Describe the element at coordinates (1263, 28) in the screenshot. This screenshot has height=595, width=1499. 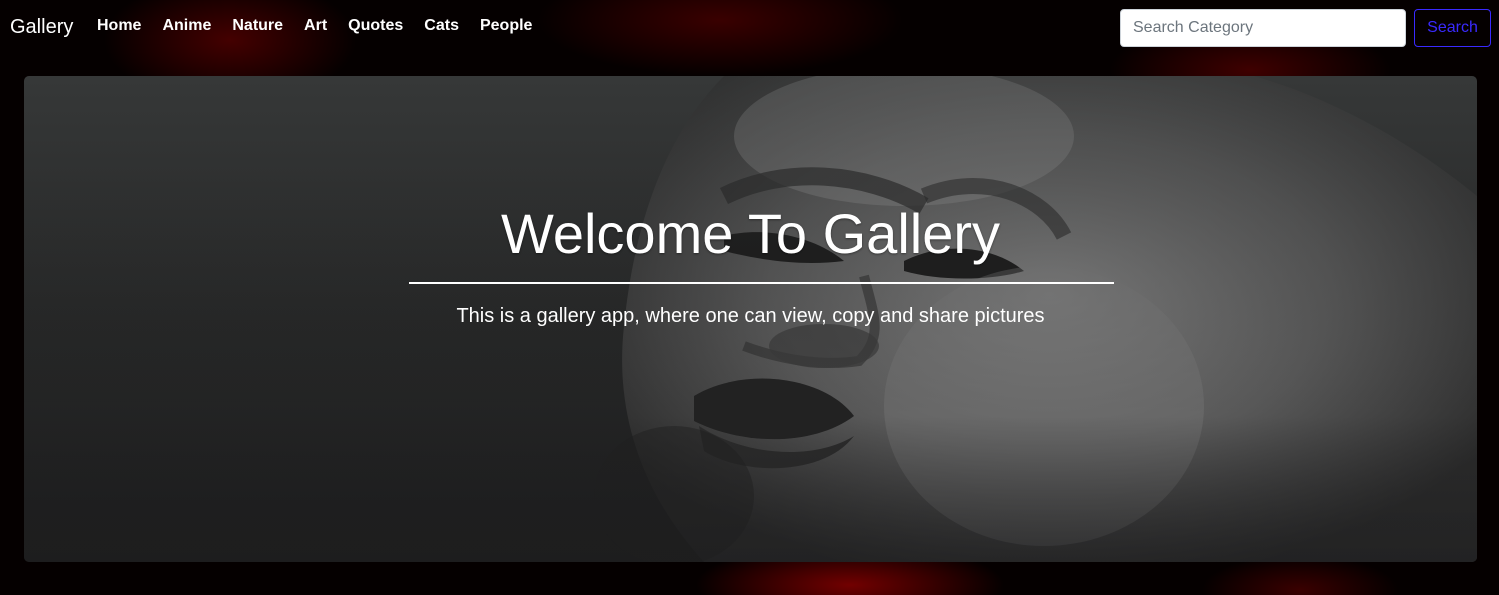
I see `search-input` at that location.